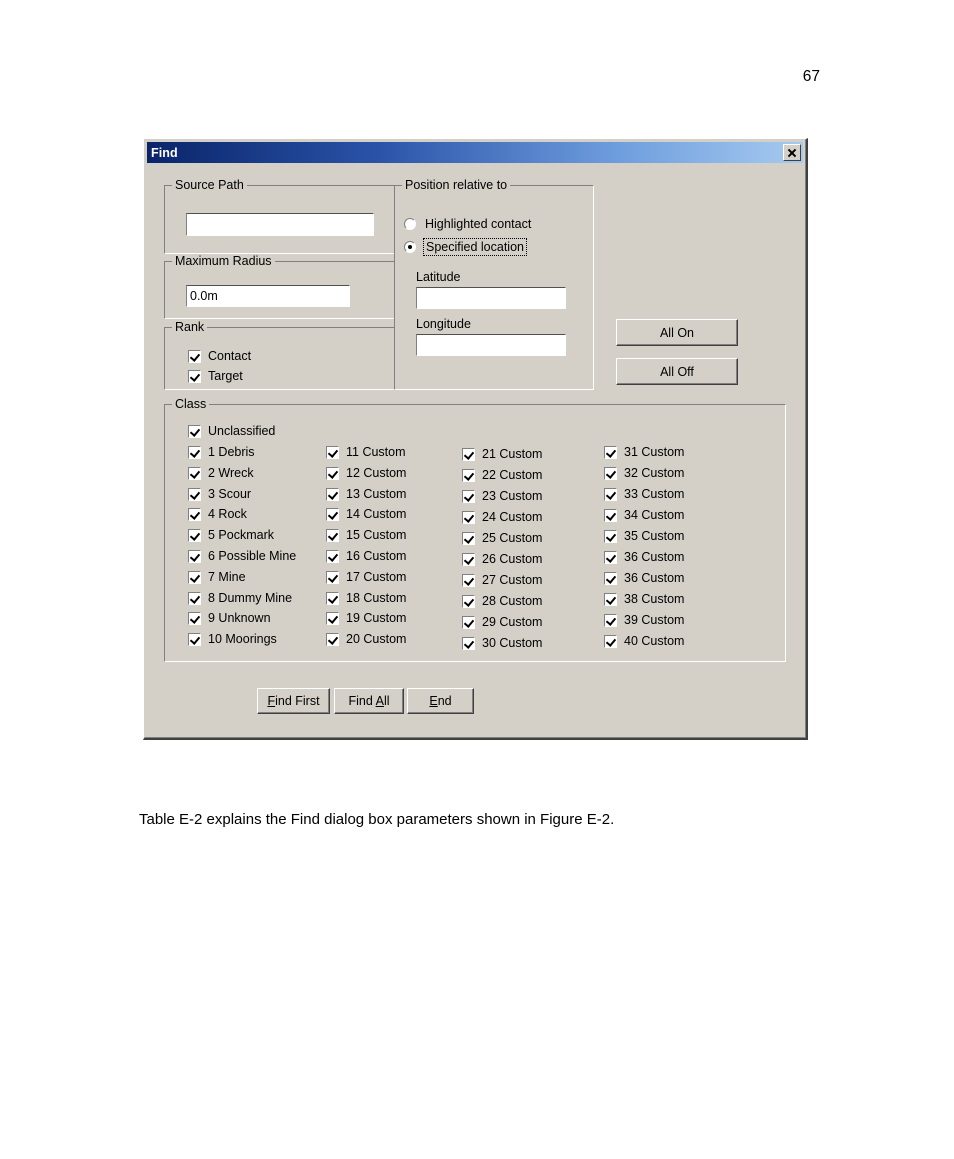 This screenshot has height=1159, width=954. I want to click on class-checkbox: 28 Custom, so click(502, 601).